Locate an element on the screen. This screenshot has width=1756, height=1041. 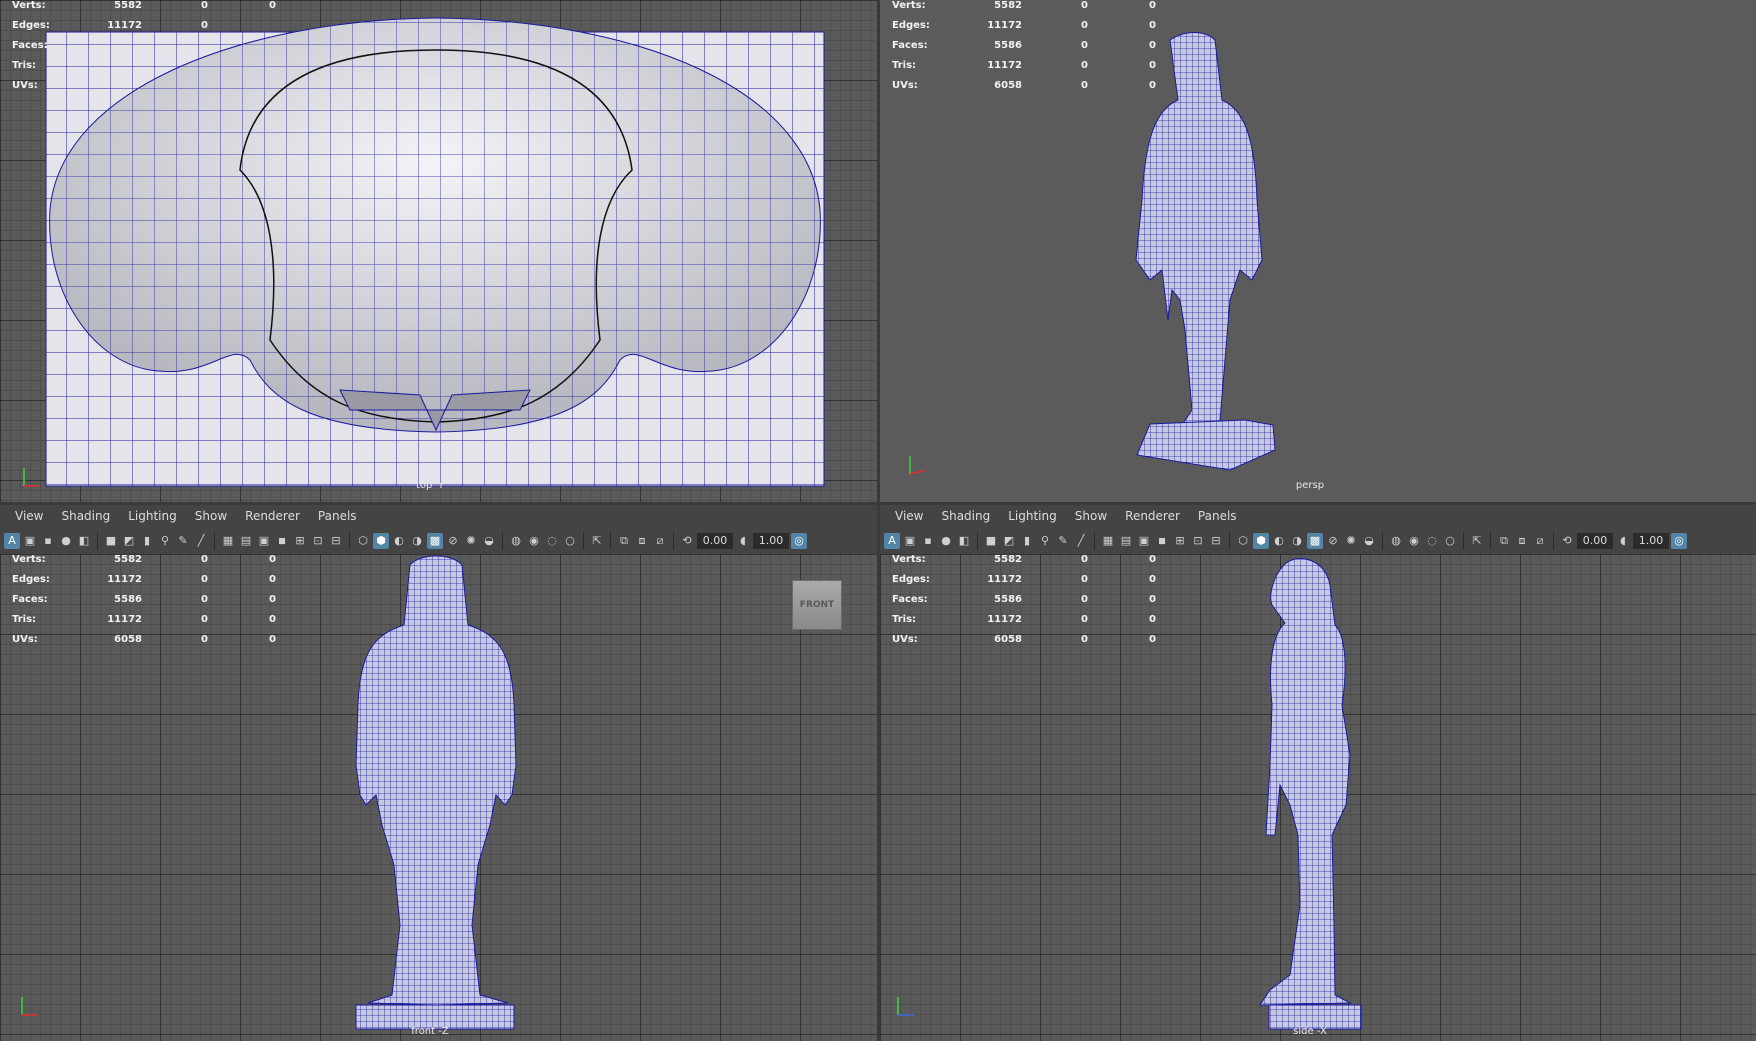
viewcube-front: FRONT is located at coordinates (817, 605).